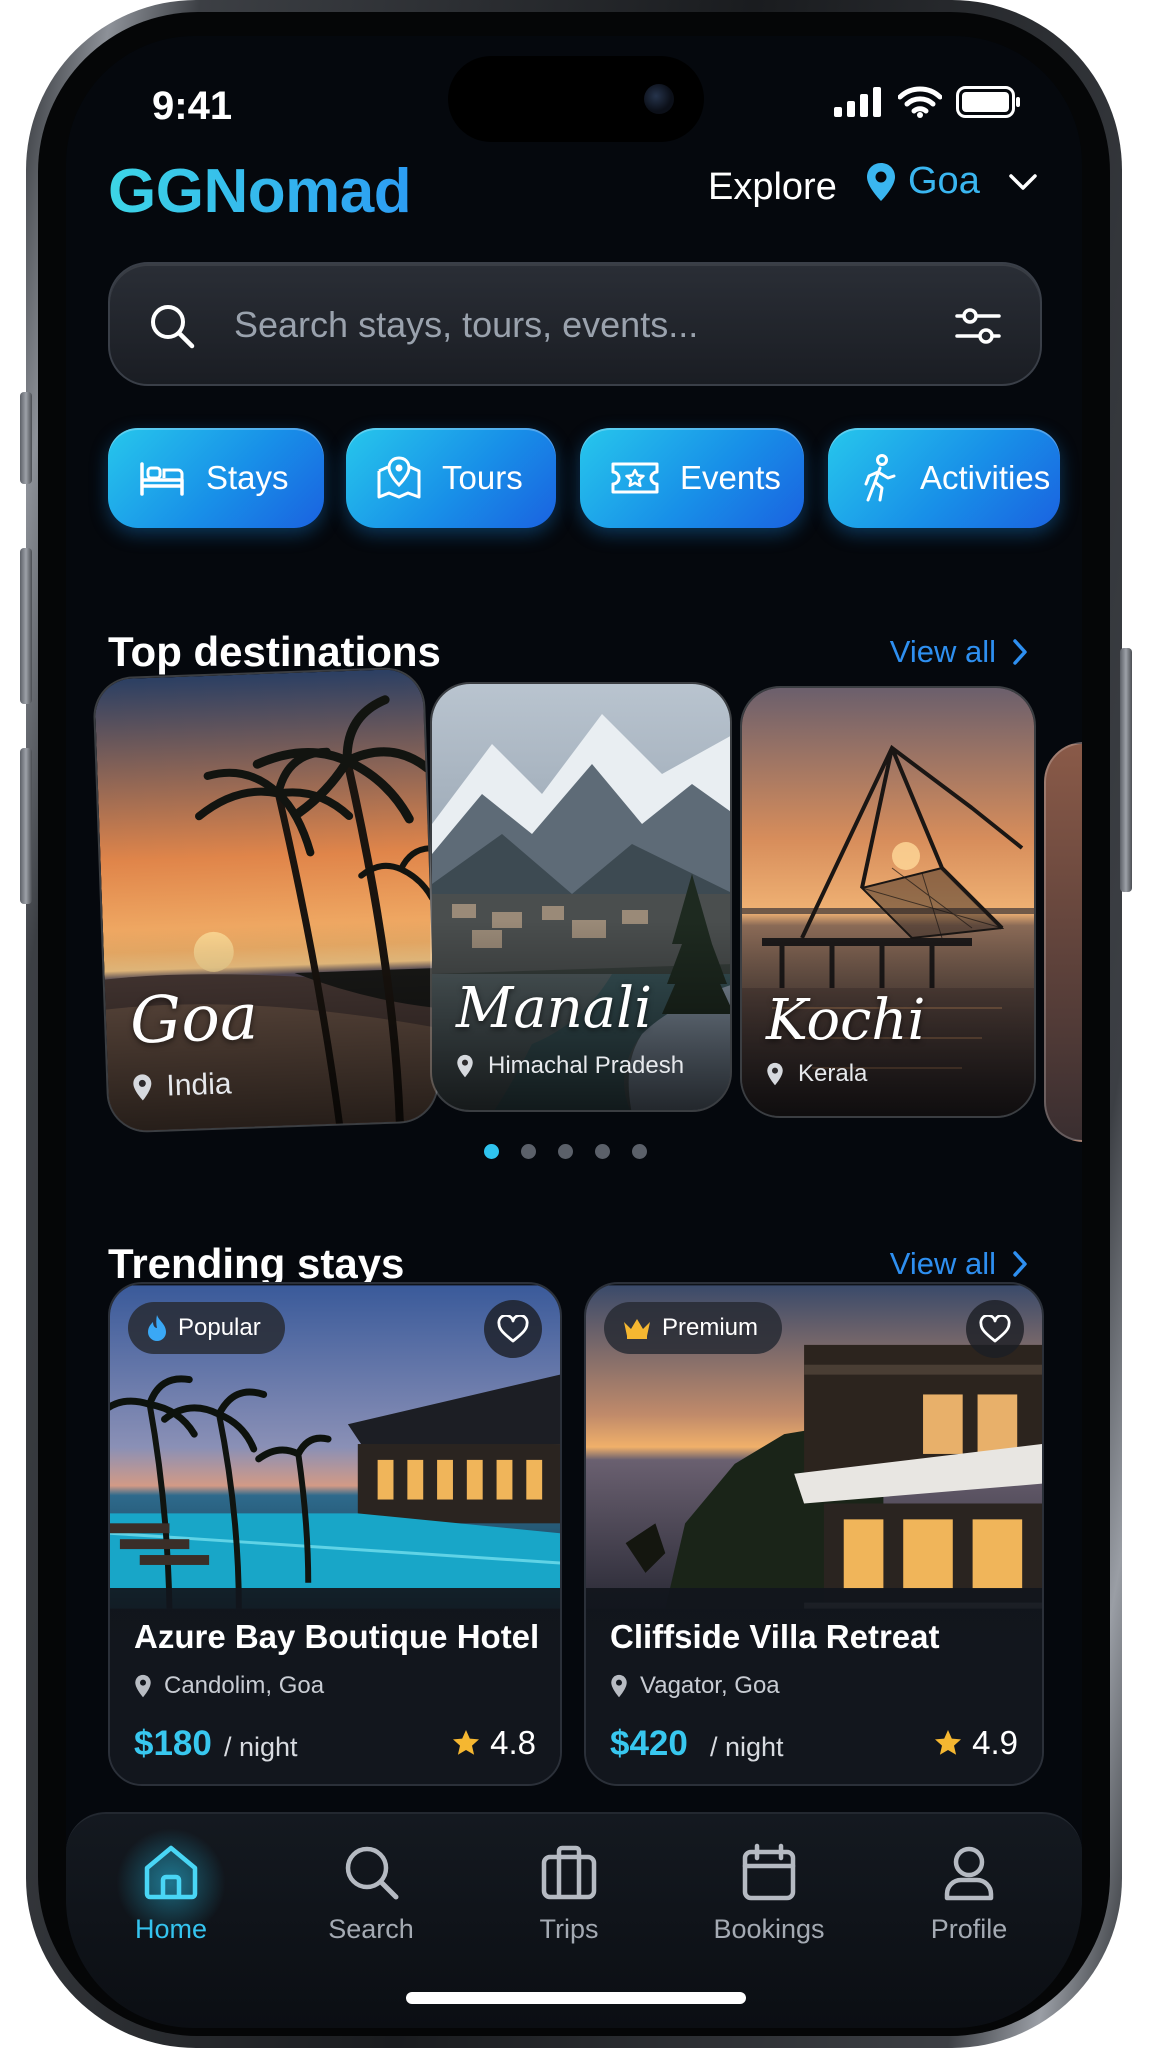 This screenshot has width=1152, height=2048. What do you see at coordinates (576, 1998) in the screenshot?
I see `home-indicator` at bounding box center [576, 1998].